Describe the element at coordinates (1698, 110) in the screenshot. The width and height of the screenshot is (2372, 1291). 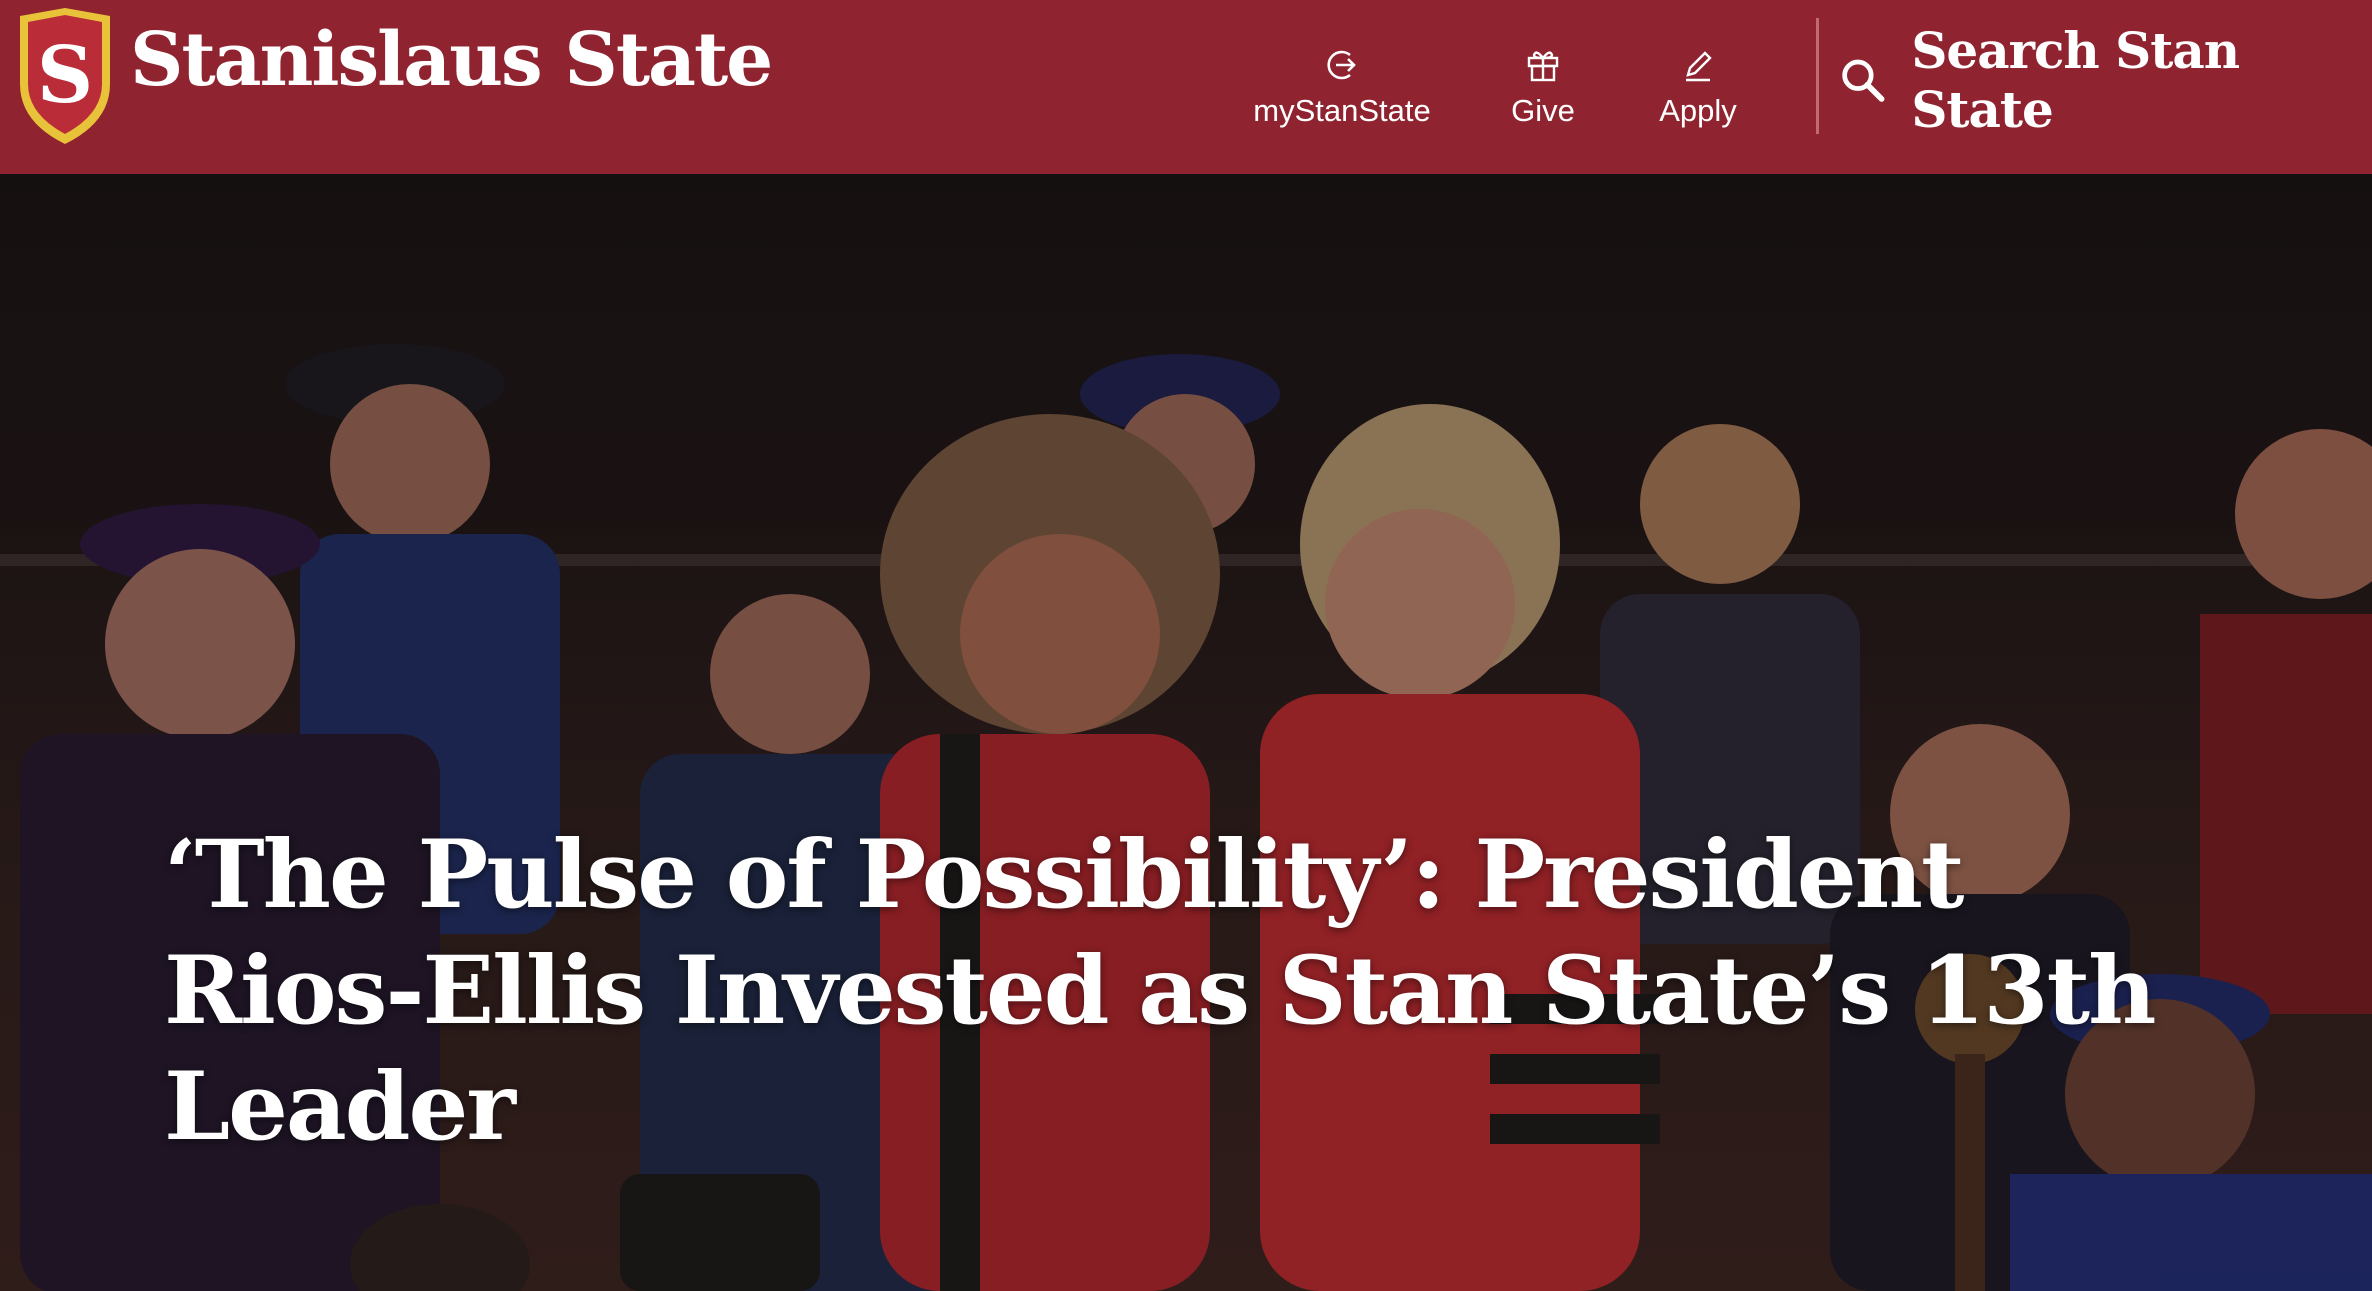
I see `apply-label: Apply` at that location.